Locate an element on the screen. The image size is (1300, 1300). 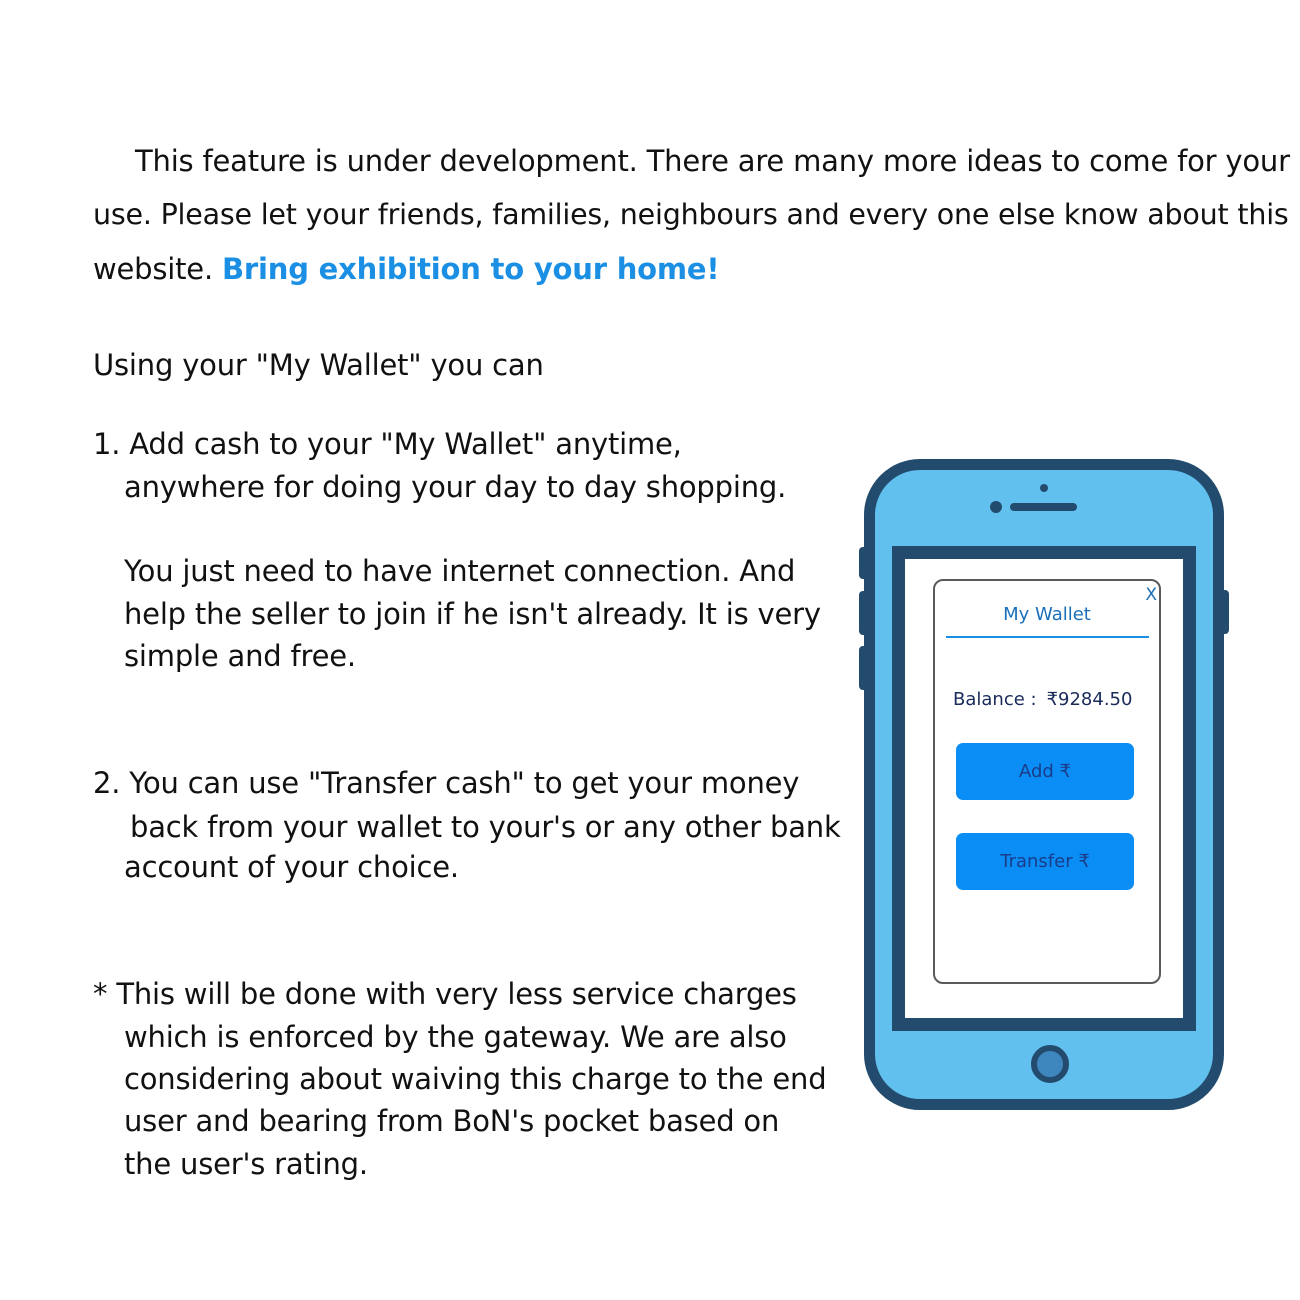
point-1-note-line-3: simple and free. is located at coordinates (240, 656).